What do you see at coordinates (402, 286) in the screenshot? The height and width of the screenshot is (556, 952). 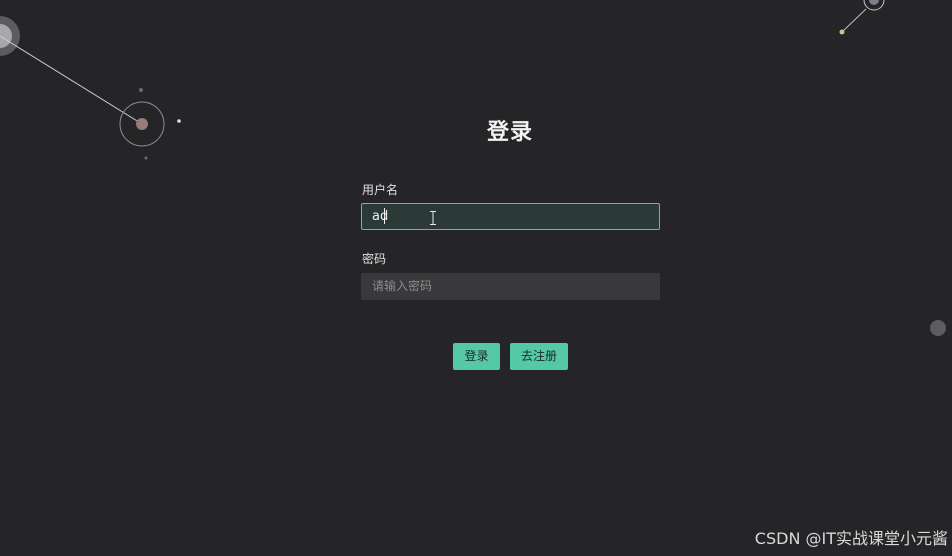 I see `password-placeholder: 请输入密码` at bounding box center [402, 286].